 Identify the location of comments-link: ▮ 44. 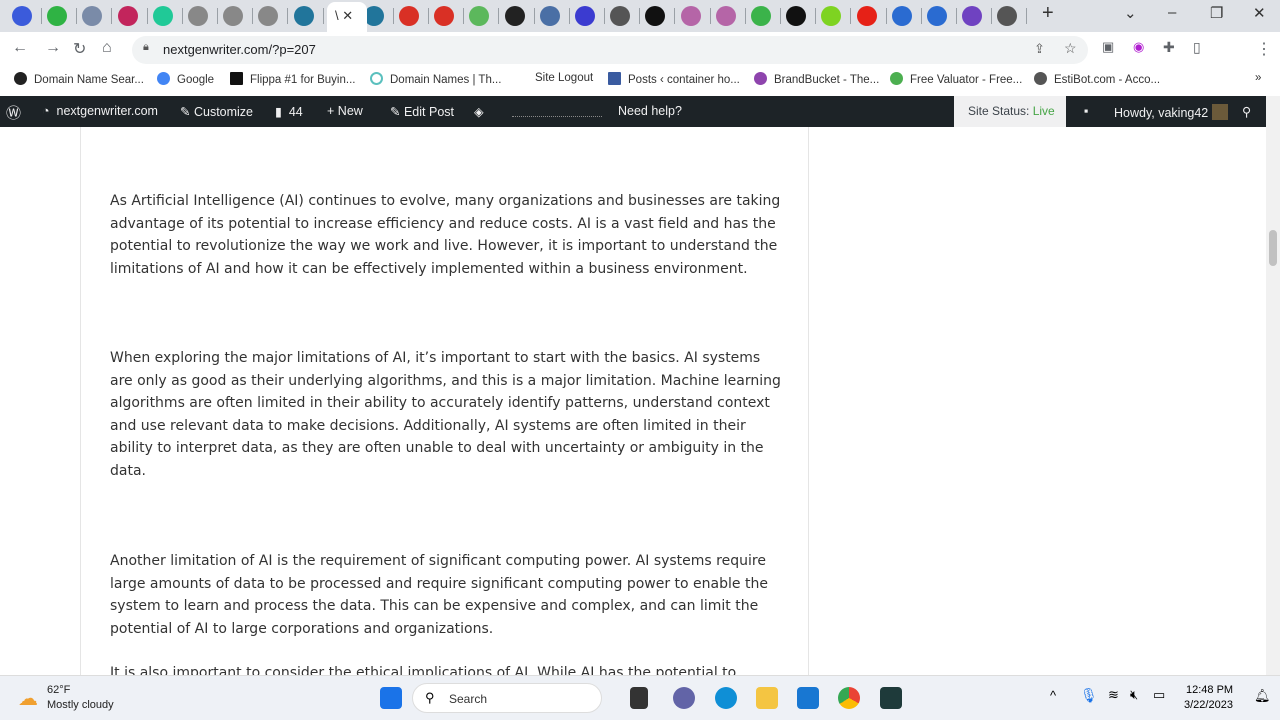
(289, 111).